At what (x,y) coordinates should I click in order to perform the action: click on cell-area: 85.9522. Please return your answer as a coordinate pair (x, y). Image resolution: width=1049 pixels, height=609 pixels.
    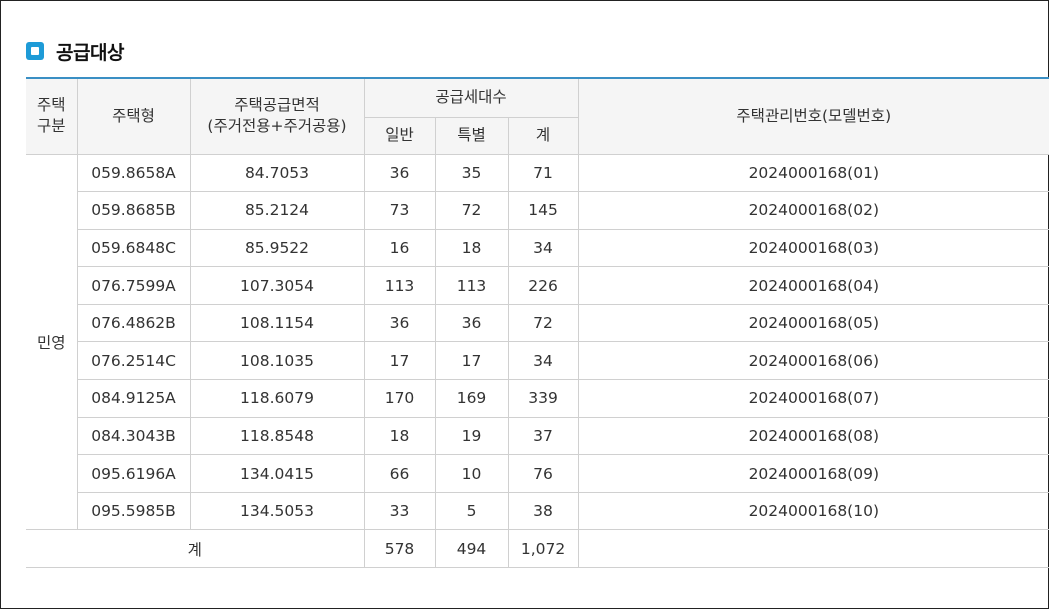
    Looking at the image, I should click on (277, 248).